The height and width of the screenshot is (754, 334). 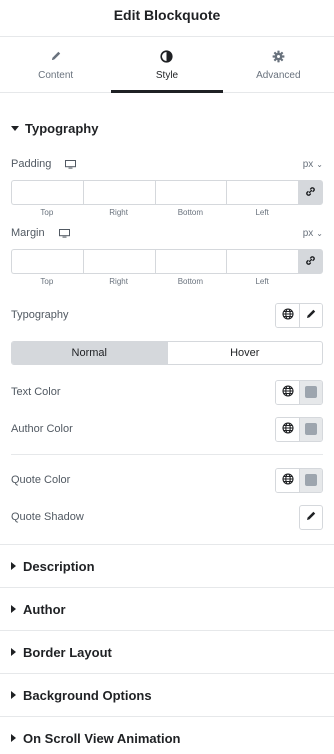 I want to click on padding-link-button, so click(x=310, y=192).